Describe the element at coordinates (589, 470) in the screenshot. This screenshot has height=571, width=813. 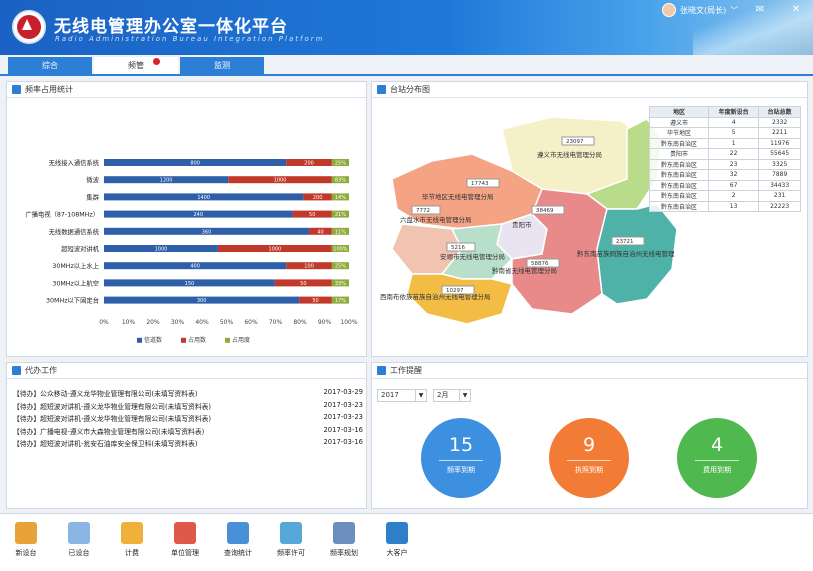
I see `license-expiry-label: 执照到期` at that location.